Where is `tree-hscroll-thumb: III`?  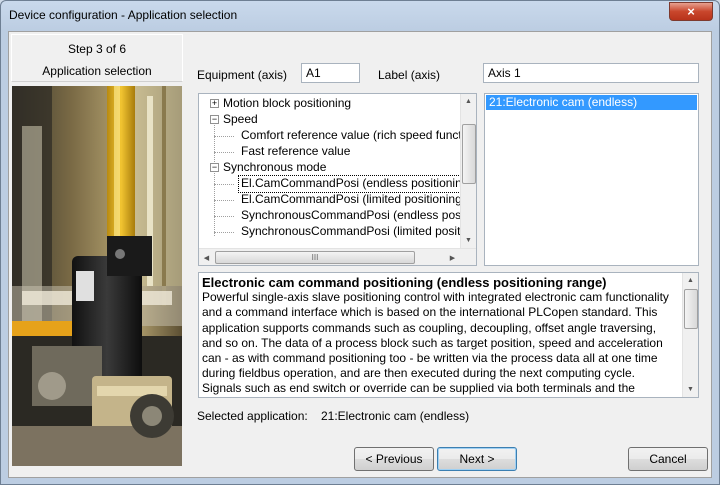 tree-hscroll-thumb: III is located at coordinates (315, 257).